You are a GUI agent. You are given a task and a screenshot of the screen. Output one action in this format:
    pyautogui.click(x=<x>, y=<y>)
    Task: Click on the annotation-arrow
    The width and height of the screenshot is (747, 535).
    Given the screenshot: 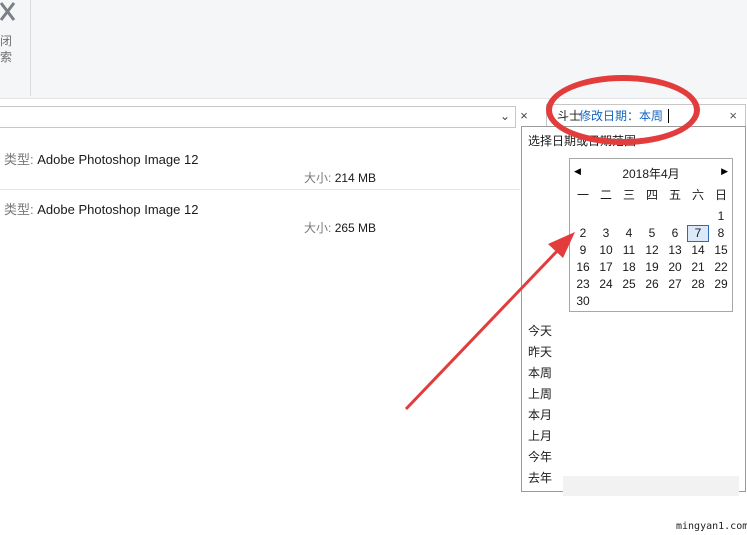 What is the action you would take?
    pyautogui.click(x=489, y=321)
    